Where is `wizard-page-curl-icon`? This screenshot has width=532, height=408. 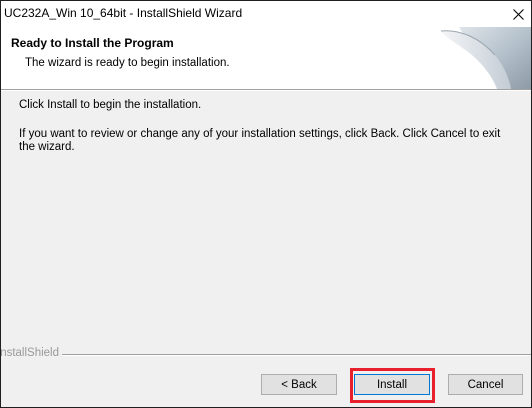
wizard-page-curl-icon is located at coordinates (485, 58).